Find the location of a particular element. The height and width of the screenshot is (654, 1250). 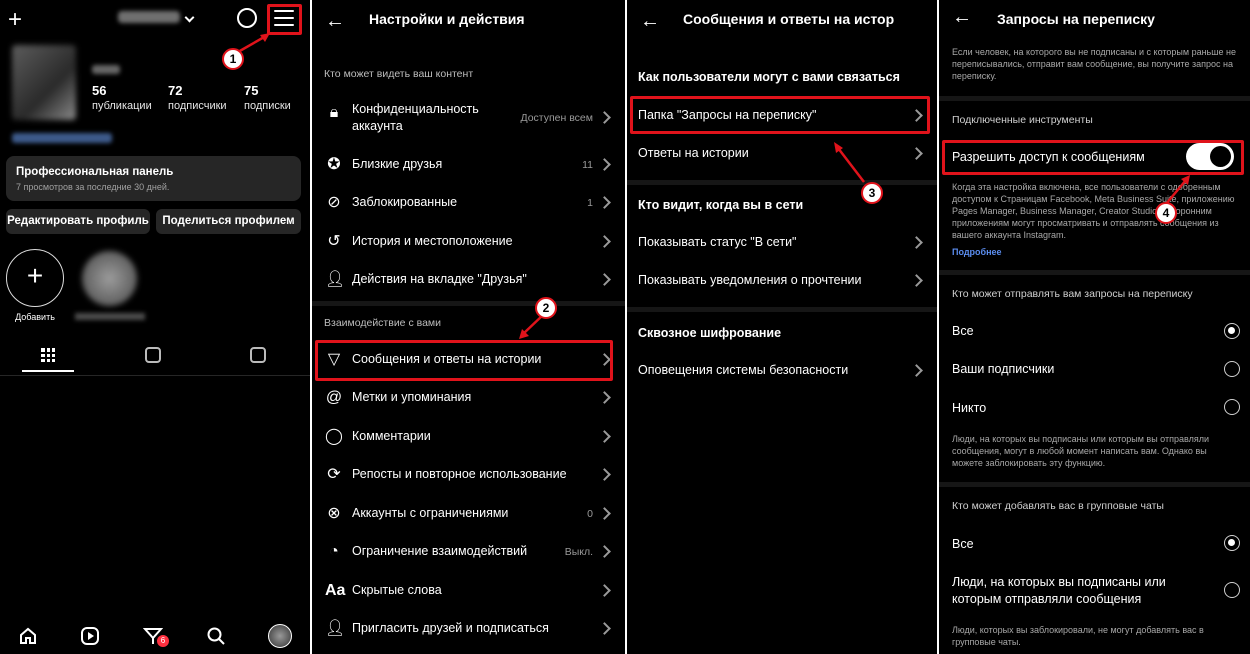

settings-item-restricted: ⊗ Аккаунты с ограничениями 0 is located at coordinates (468, 514).